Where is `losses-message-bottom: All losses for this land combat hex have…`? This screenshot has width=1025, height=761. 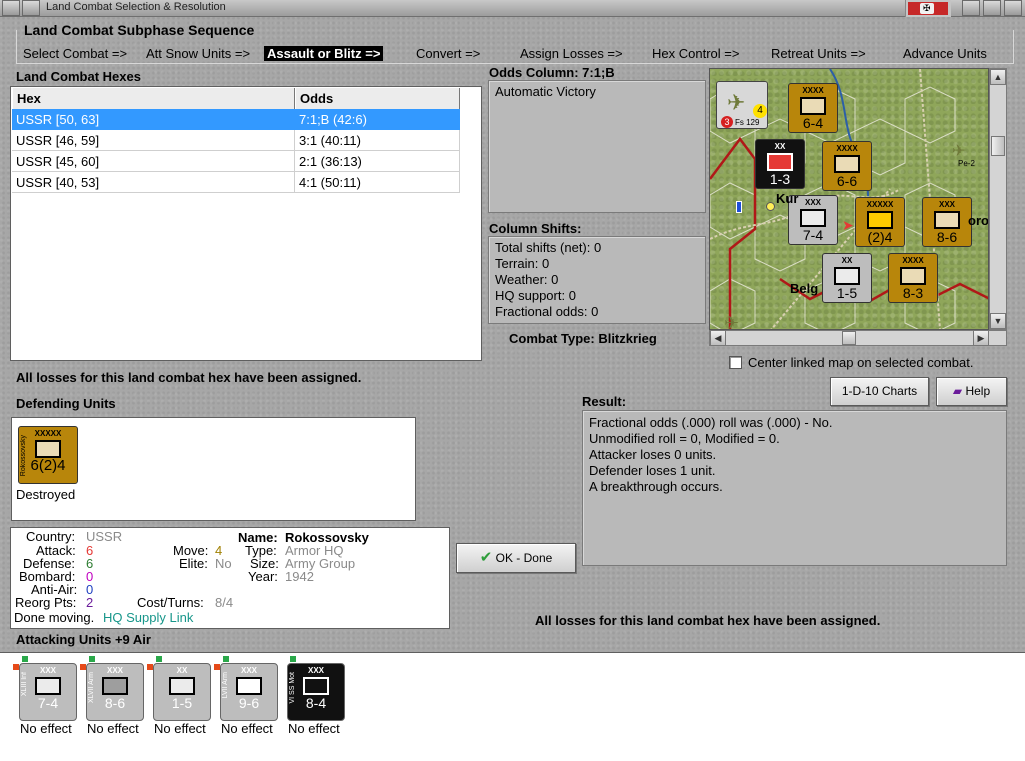 losses-message-bottom: All losses for this land combat hex have… is located at coordinates (708, 620).